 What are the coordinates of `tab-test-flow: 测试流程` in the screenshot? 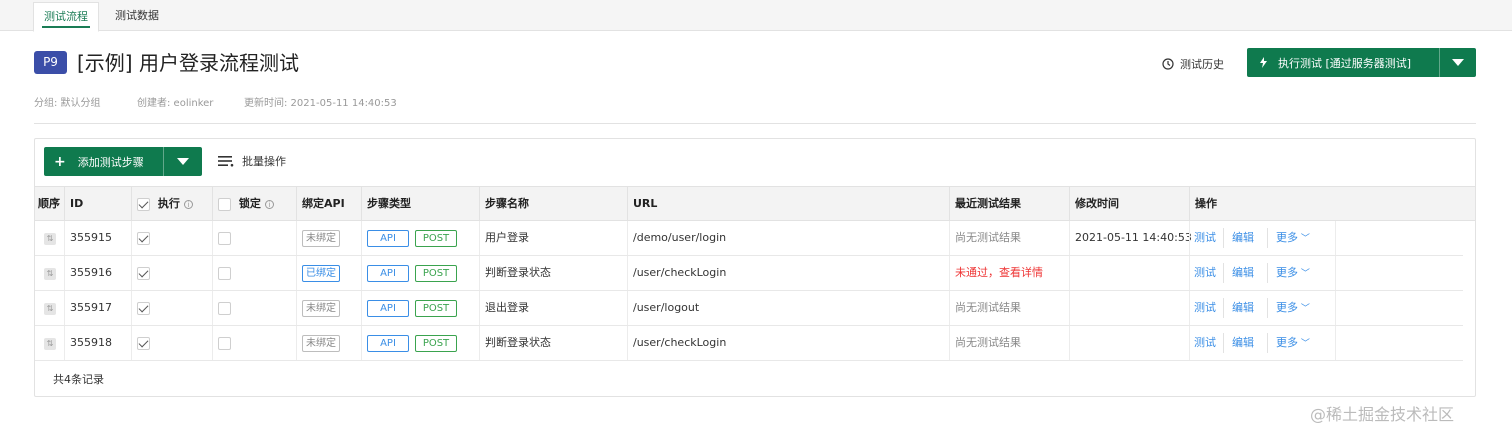 It's located at (66, 17).